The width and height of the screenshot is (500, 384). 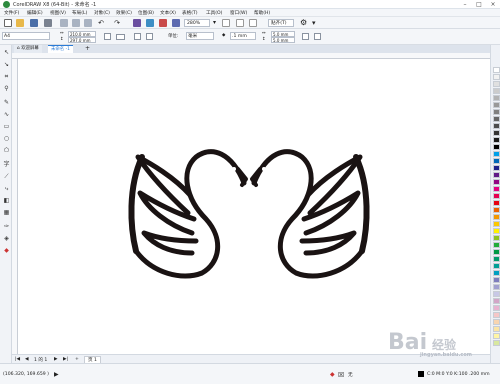 I want to click on page-size-dropdown: A4, so click(x=26, y=36).